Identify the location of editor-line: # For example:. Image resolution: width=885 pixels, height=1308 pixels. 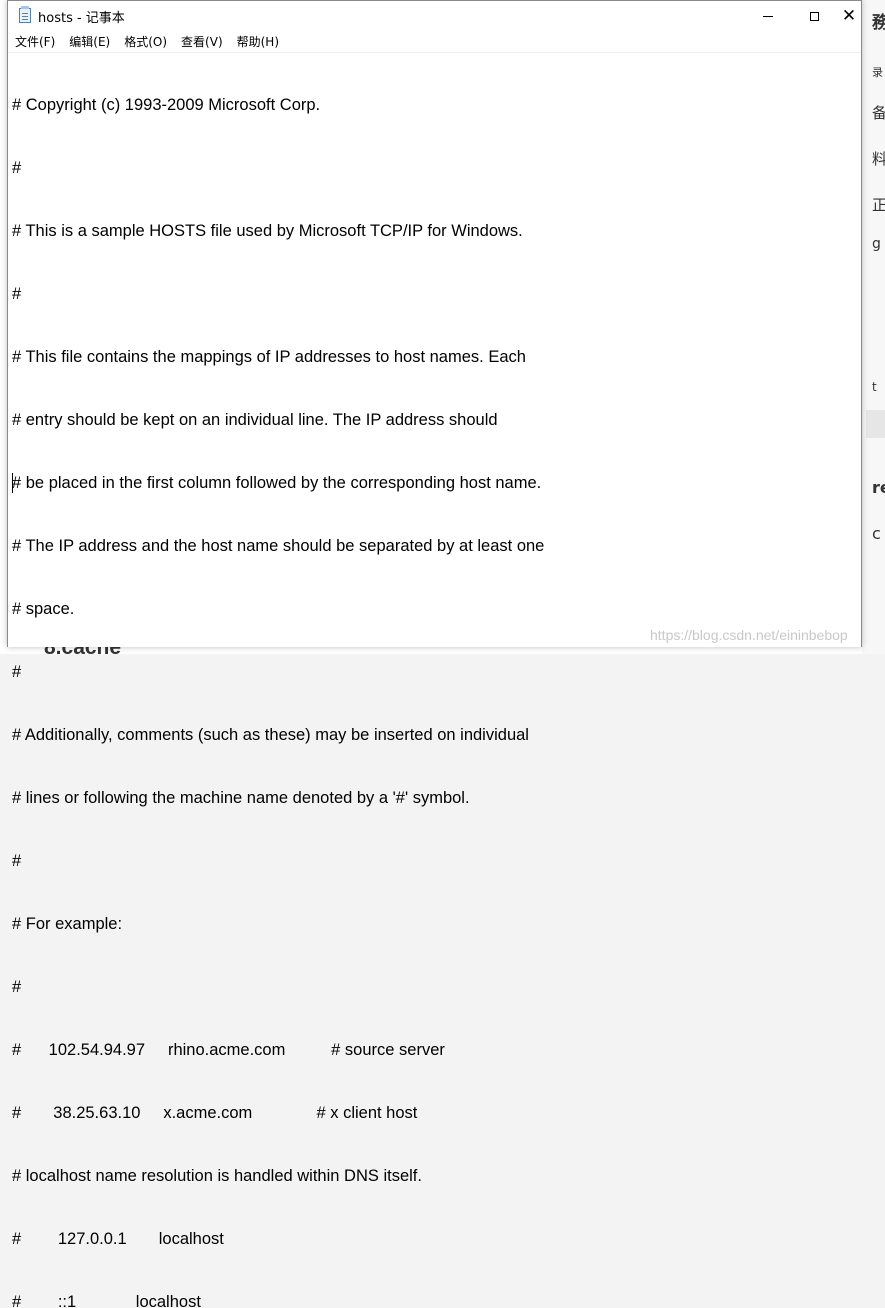
(67, 924).